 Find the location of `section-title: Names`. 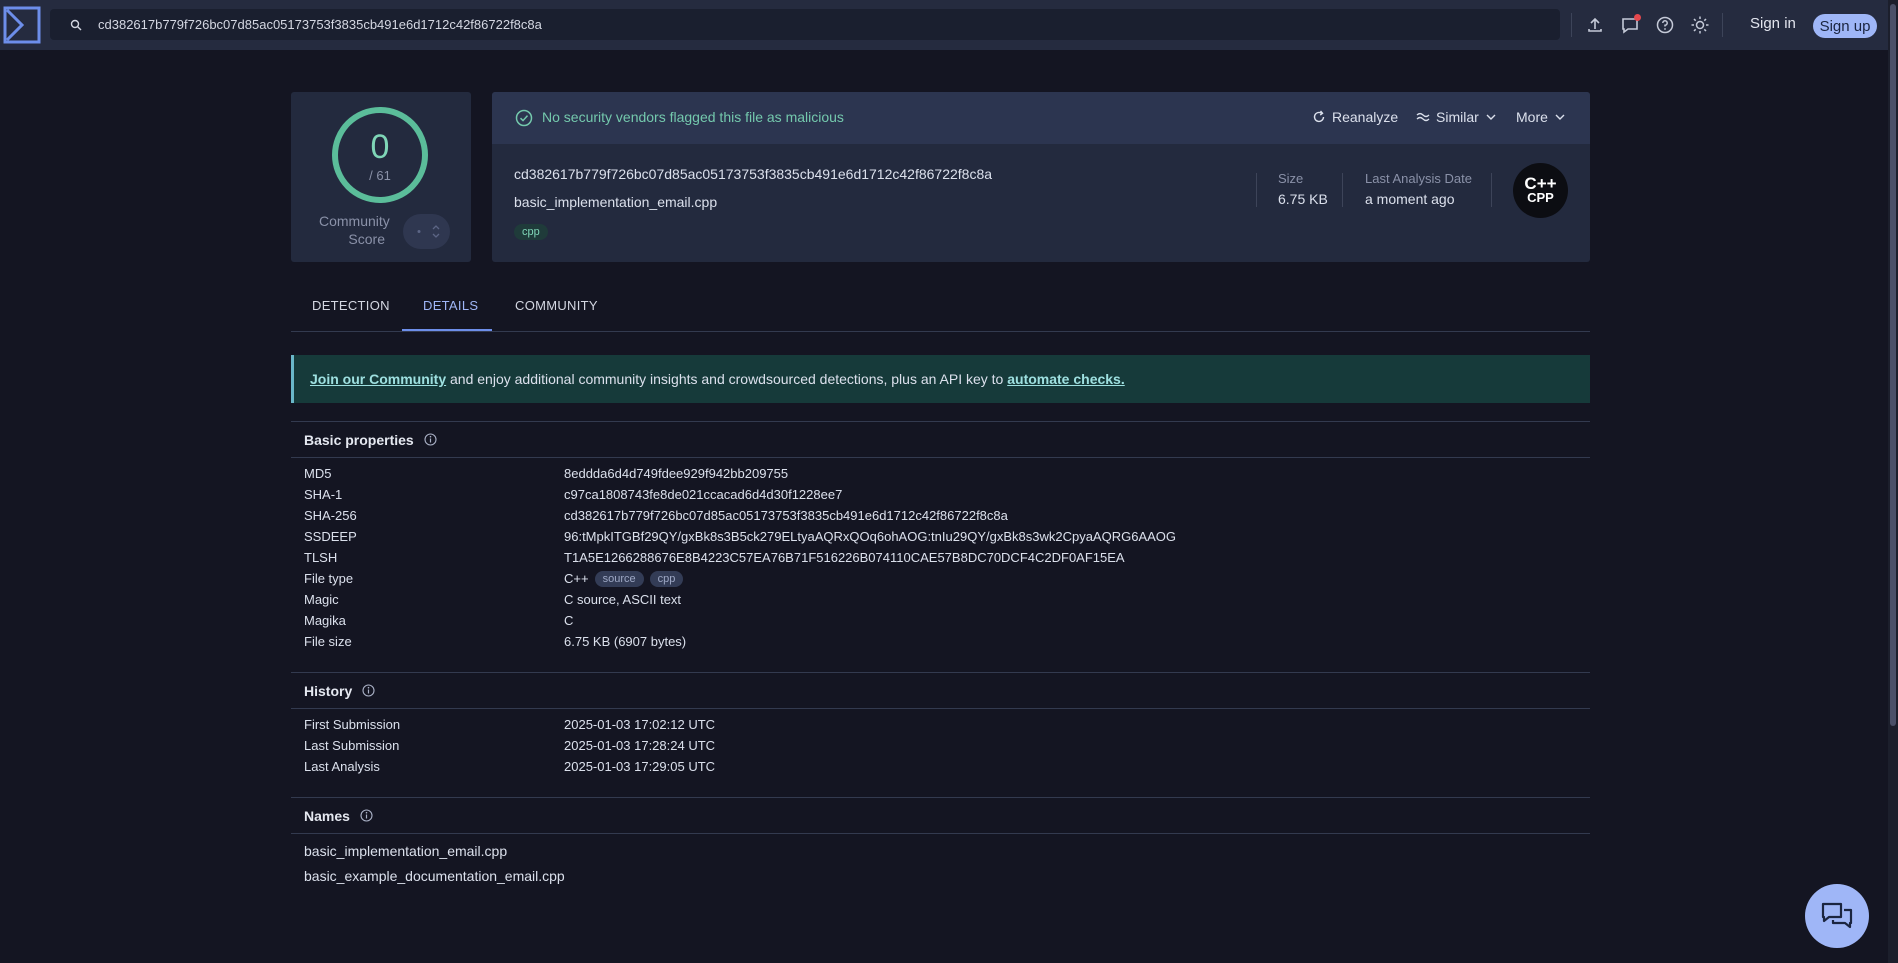

section-title: Names is located at coordinates (327, 815).